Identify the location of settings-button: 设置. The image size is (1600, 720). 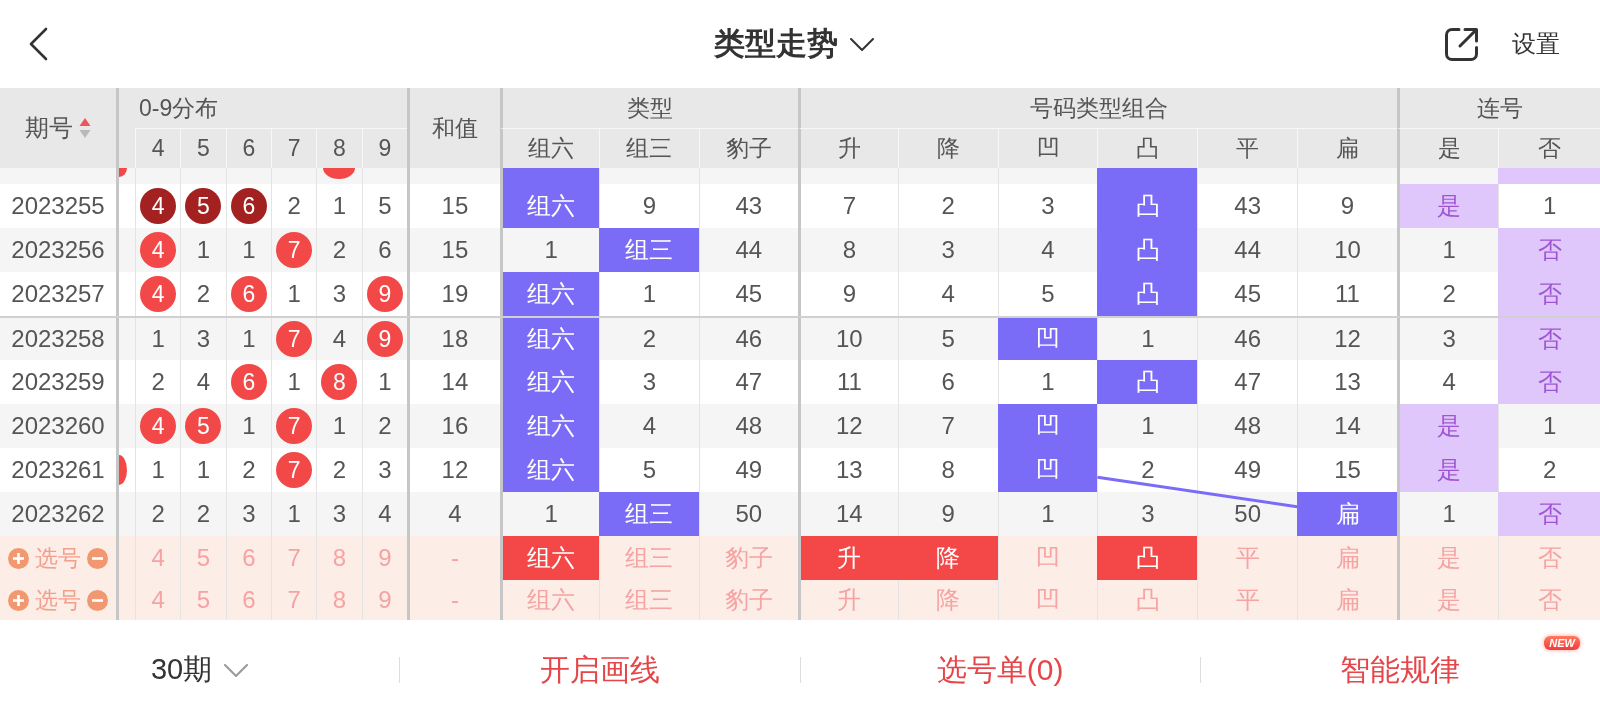
(1536, 44).